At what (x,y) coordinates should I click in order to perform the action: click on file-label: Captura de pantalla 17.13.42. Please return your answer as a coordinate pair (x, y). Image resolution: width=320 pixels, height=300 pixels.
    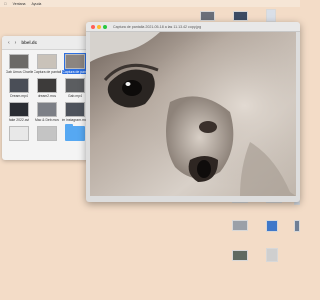
    Looking at the image, I should click on (47, 72).